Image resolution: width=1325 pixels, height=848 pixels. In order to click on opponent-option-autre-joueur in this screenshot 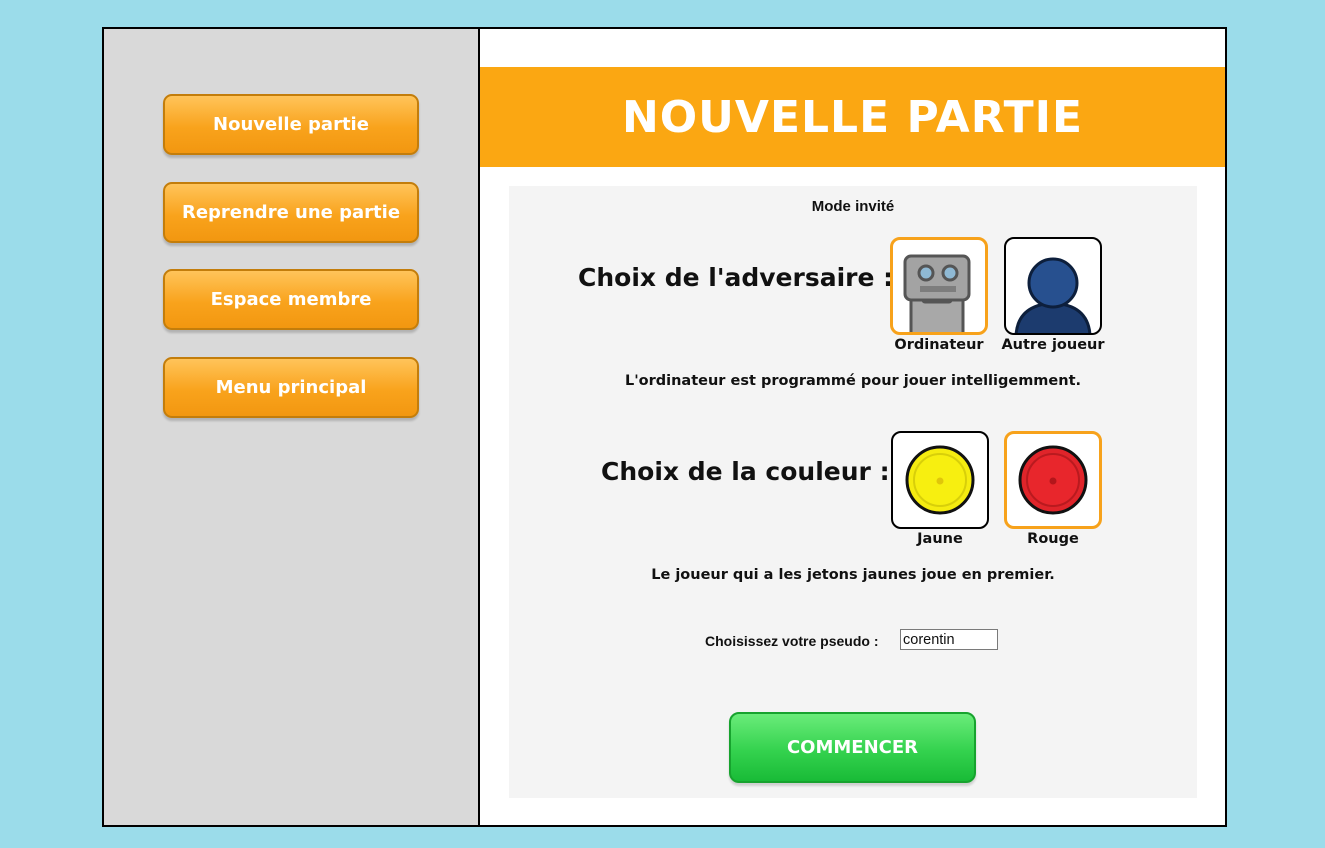, I will do `click(1053, 286)`.